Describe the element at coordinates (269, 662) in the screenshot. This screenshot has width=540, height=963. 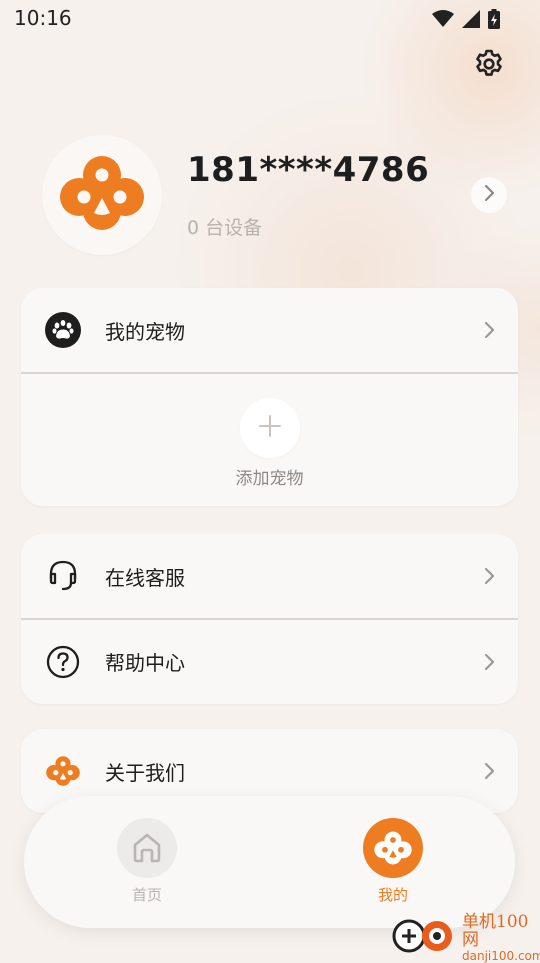
I see `help-center-row: 帮助中心` at that location.